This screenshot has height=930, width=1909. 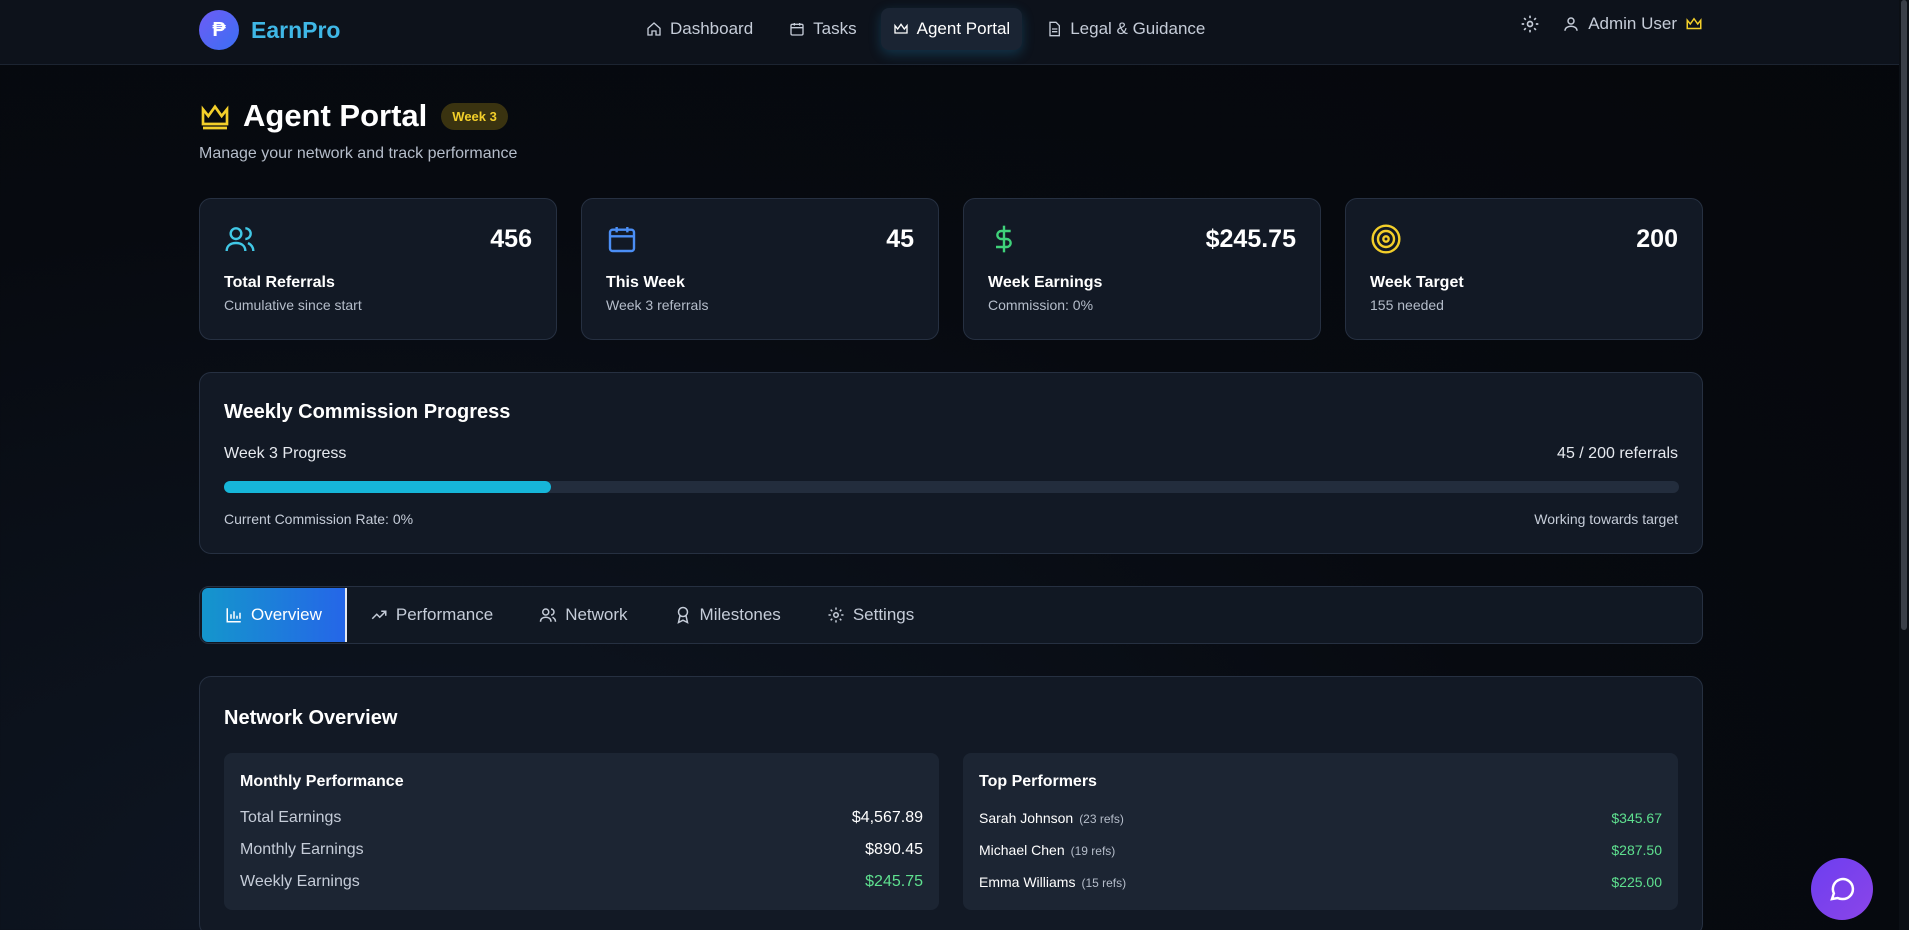 I want to click on nav-agent-portal-label: Agent Portal, so click(x=963, y=28).